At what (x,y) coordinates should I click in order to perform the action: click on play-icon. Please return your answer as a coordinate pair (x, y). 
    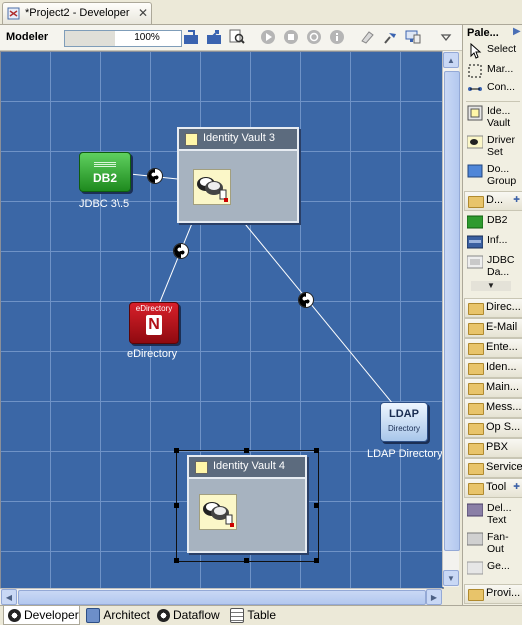
    Looking at the image, I should click on (268, 37).